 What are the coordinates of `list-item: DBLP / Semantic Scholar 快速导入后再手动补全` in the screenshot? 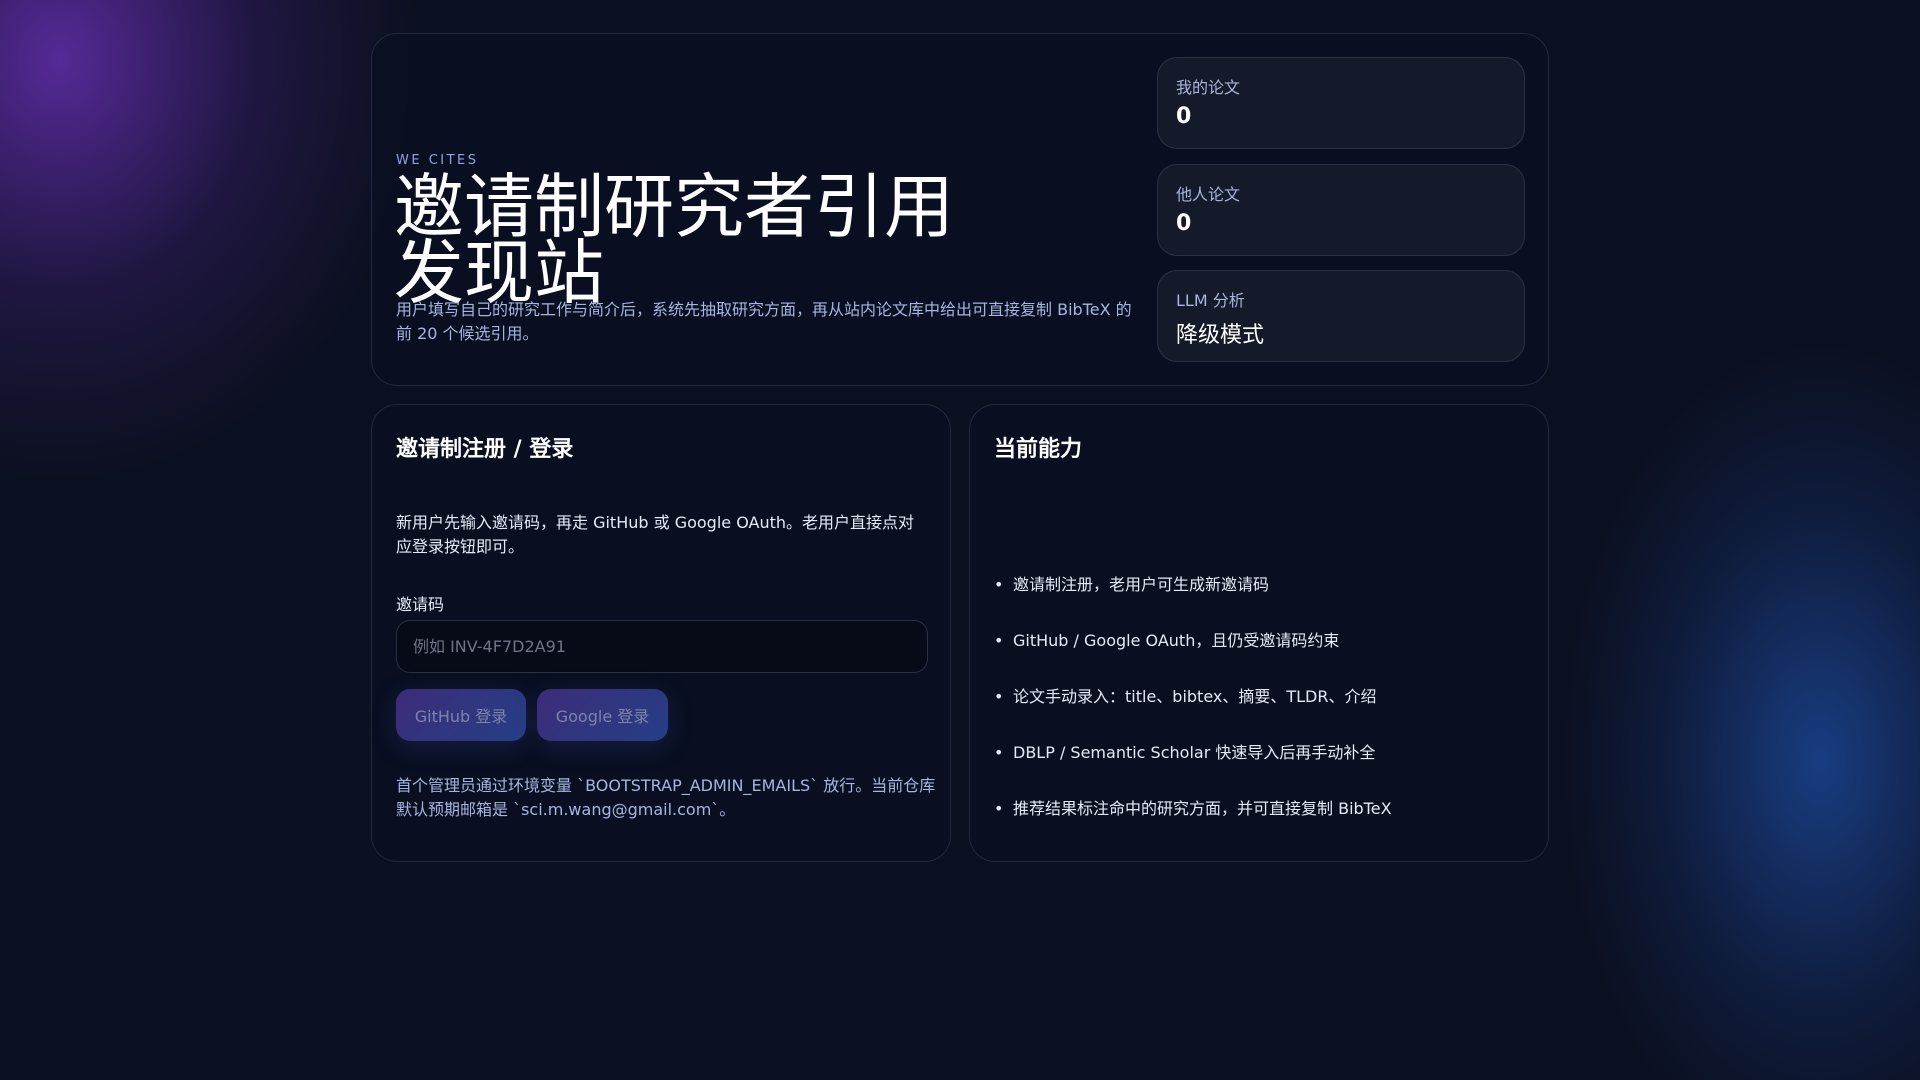 It's located at (1193, 769).